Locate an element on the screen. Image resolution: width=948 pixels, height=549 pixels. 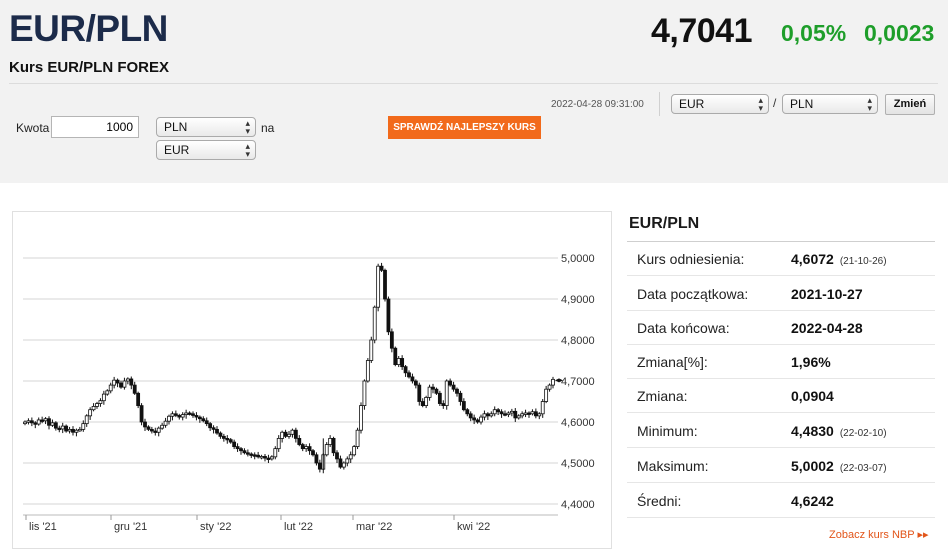
change-pair-button: Zmień is located at coordinates (910, 104).